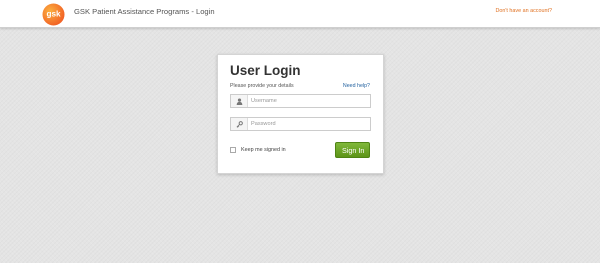 Image resolution: width=600 pixels, height=263 pixels. What do you see at coordinates (356, 86) in the screenshot?
I see `need-help-link: Need help?` at bounding box center [356, 86].